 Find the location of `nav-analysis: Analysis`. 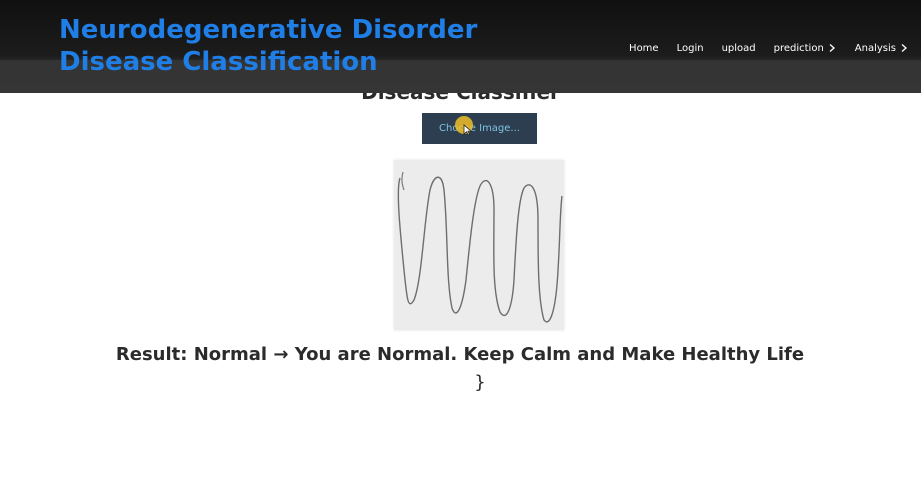

nav-analysis: Analysis is located at coordinates (882, 48).